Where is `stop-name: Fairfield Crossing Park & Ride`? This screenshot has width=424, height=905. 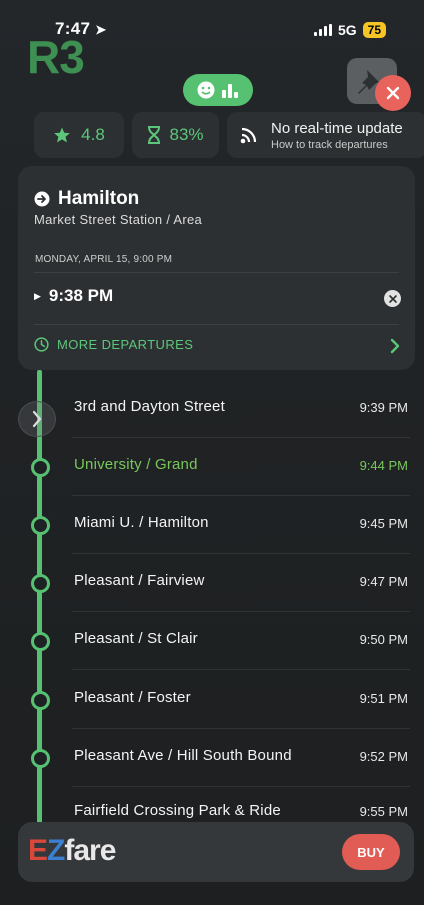
stop-name: Fairfield Crossing Park & Ride is located at coordinates (177, 810).